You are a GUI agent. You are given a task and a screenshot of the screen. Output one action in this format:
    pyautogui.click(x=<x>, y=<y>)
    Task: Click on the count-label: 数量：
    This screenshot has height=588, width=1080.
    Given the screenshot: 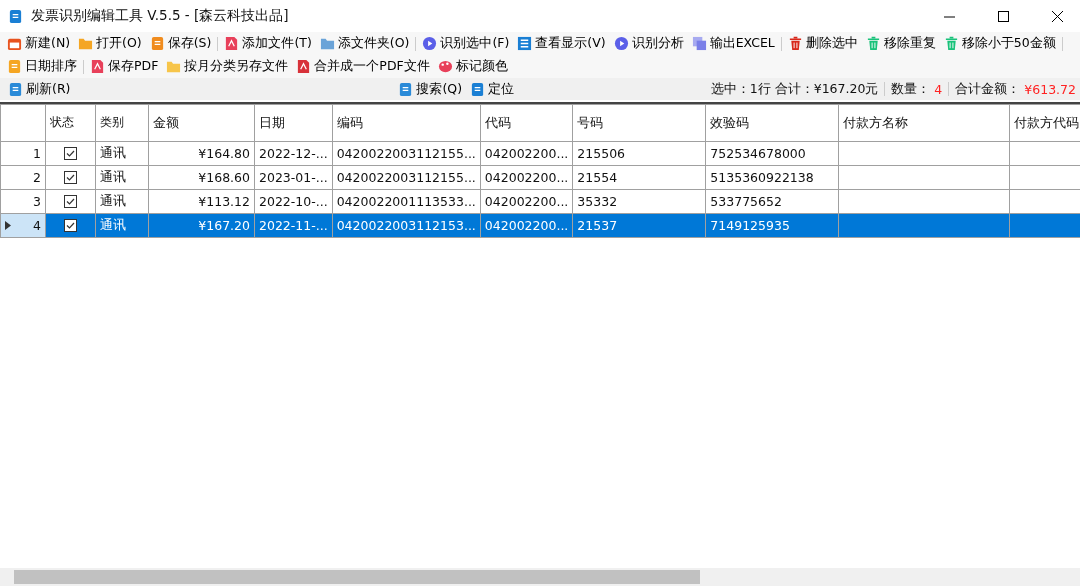 What is the action you would take?
    pyautogui.click(x=911, y=89)
    